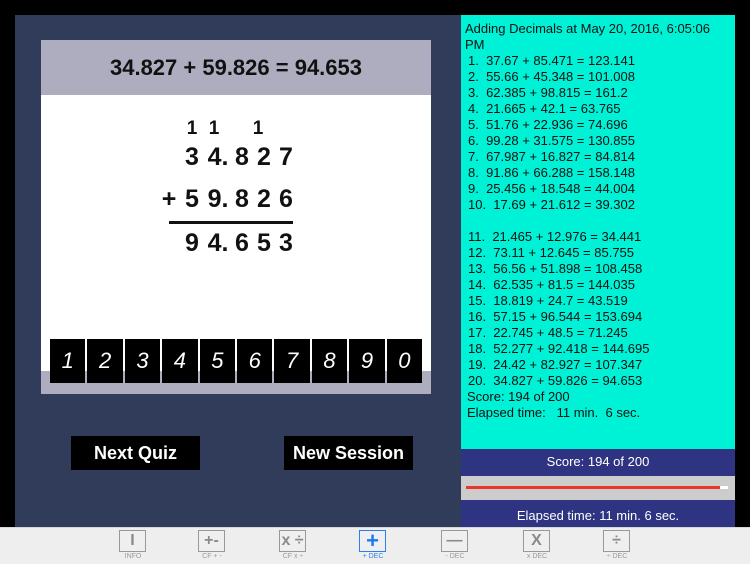  What do you see at coordinates (551, 188) in the screenshot?
I see `result-item: 9. 25.456 + 18.548 = 44.004` at bounding box center [551, 188].